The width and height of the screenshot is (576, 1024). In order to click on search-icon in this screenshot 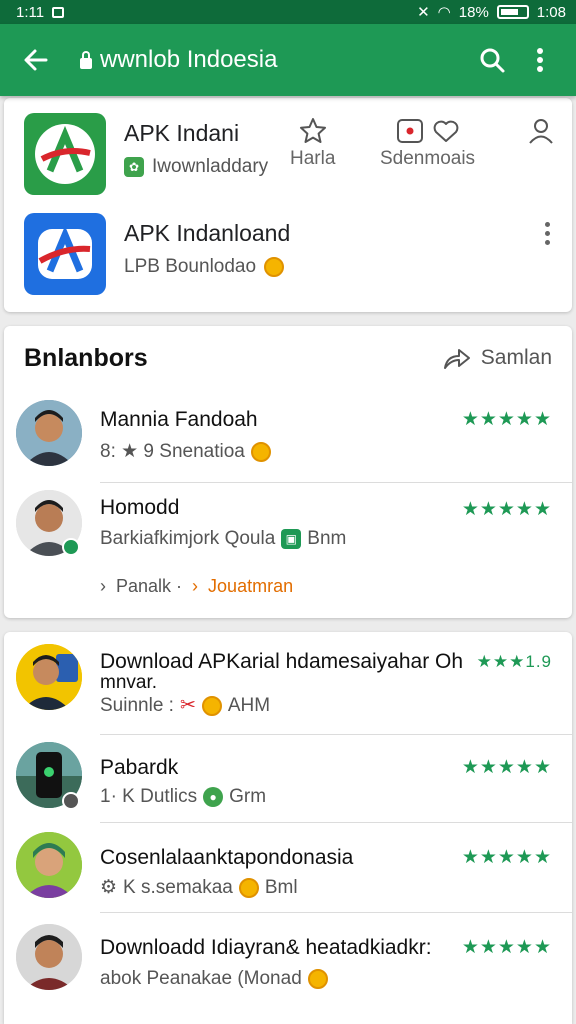, I will do `click(492, 60)`.